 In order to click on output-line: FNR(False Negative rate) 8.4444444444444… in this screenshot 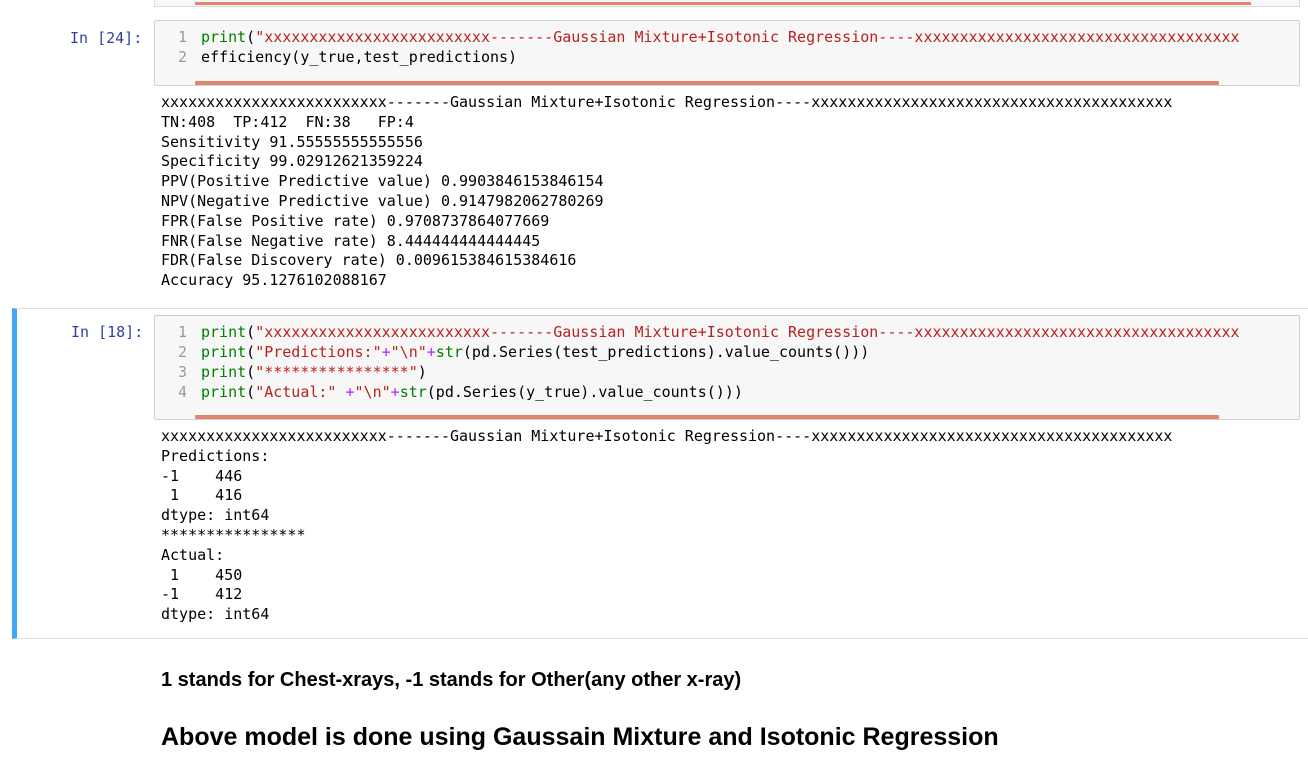, I will do `click(351, 240)`.